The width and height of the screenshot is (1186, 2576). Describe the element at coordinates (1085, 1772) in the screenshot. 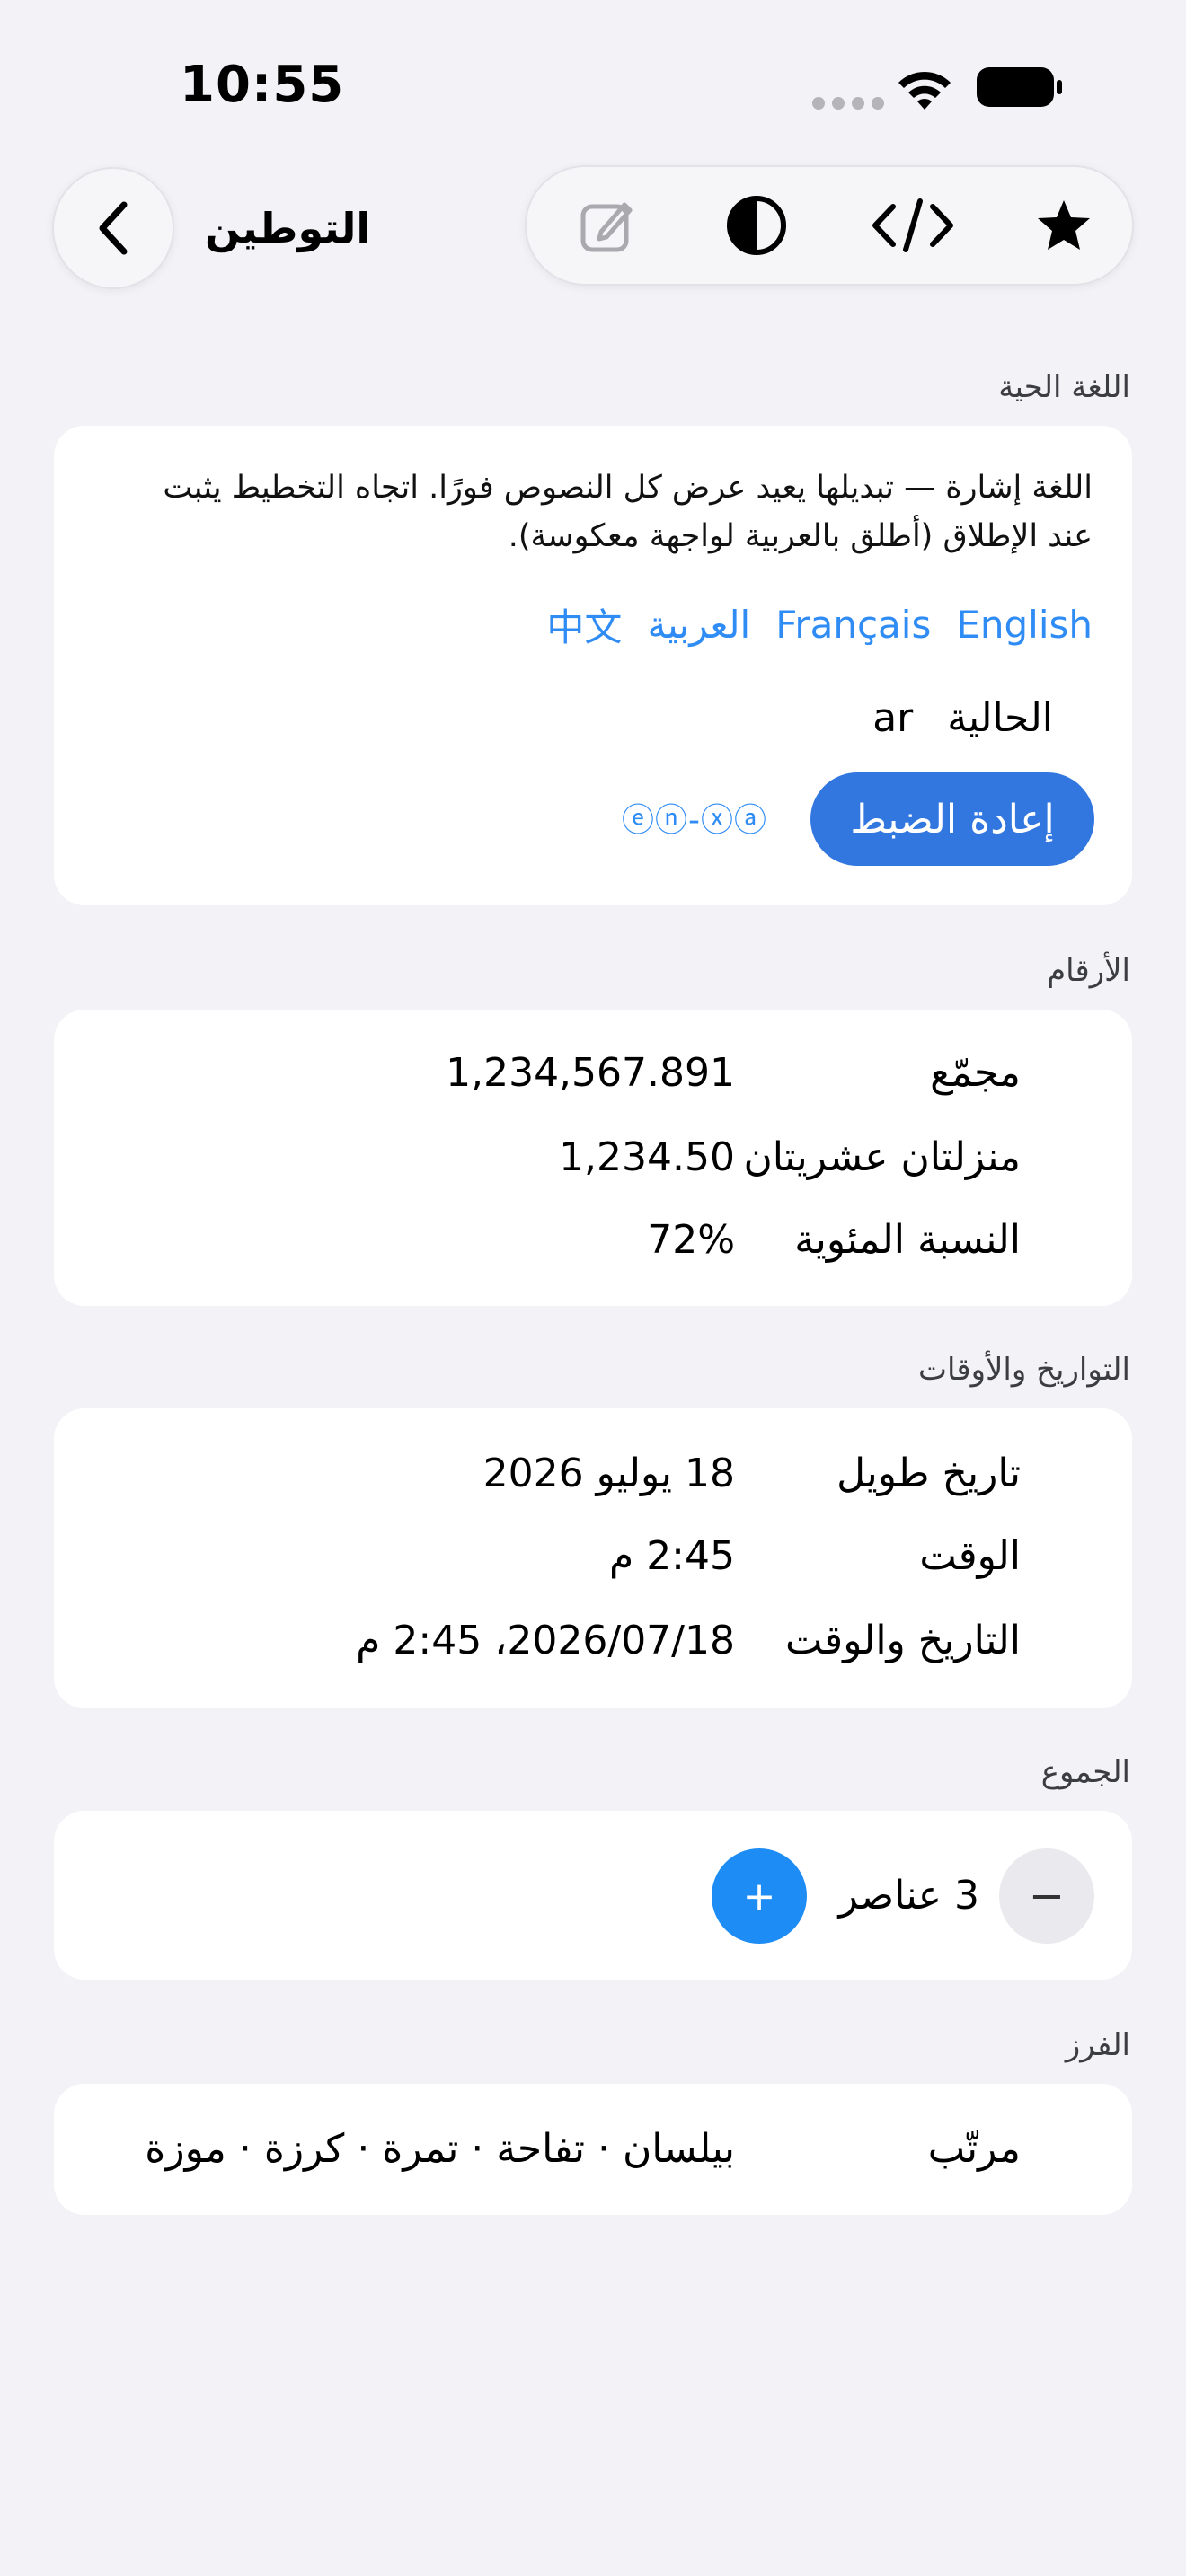

I see `section-header-plural: الجموع` at that location.